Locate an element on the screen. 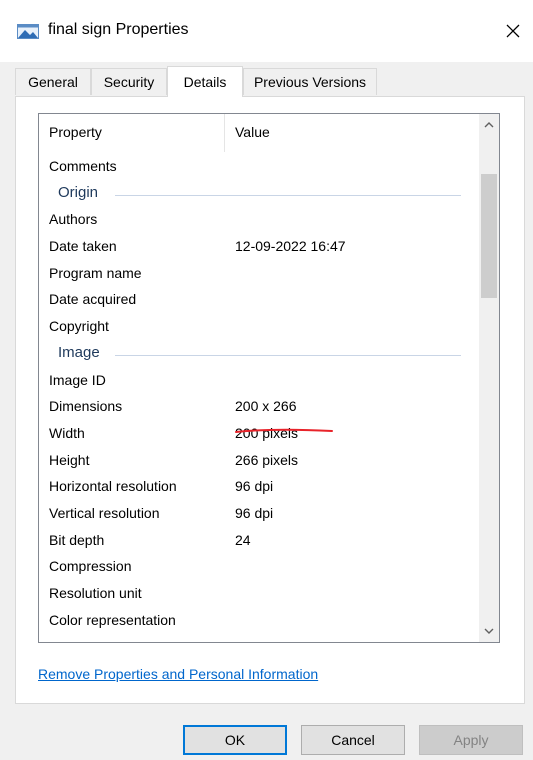 Image resolution: width=533 pixels, height=760 pixels. property-name: Image ID is located at coordinates (77, 379).